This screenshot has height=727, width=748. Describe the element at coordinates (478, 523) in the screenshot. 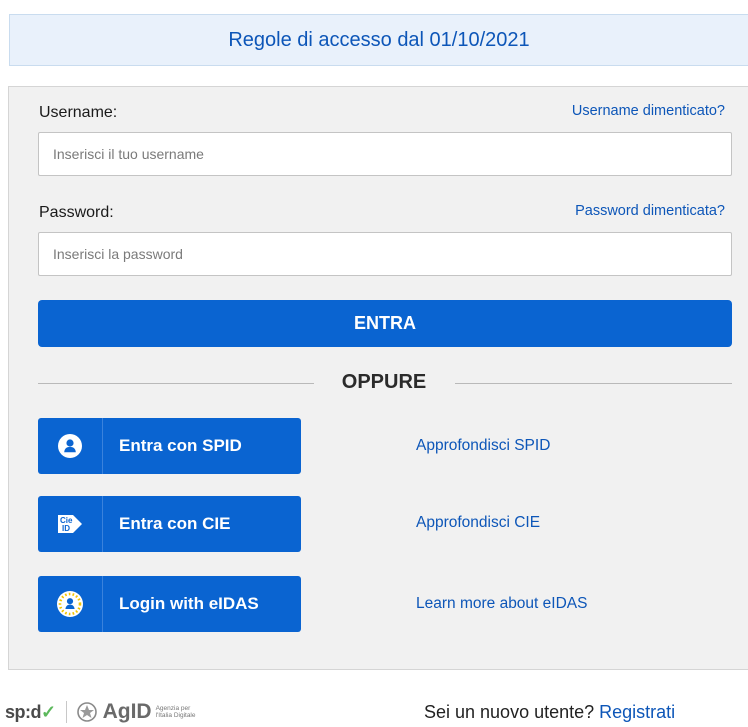

I see `cie-info-link: Approfondisci CIE` at that location.